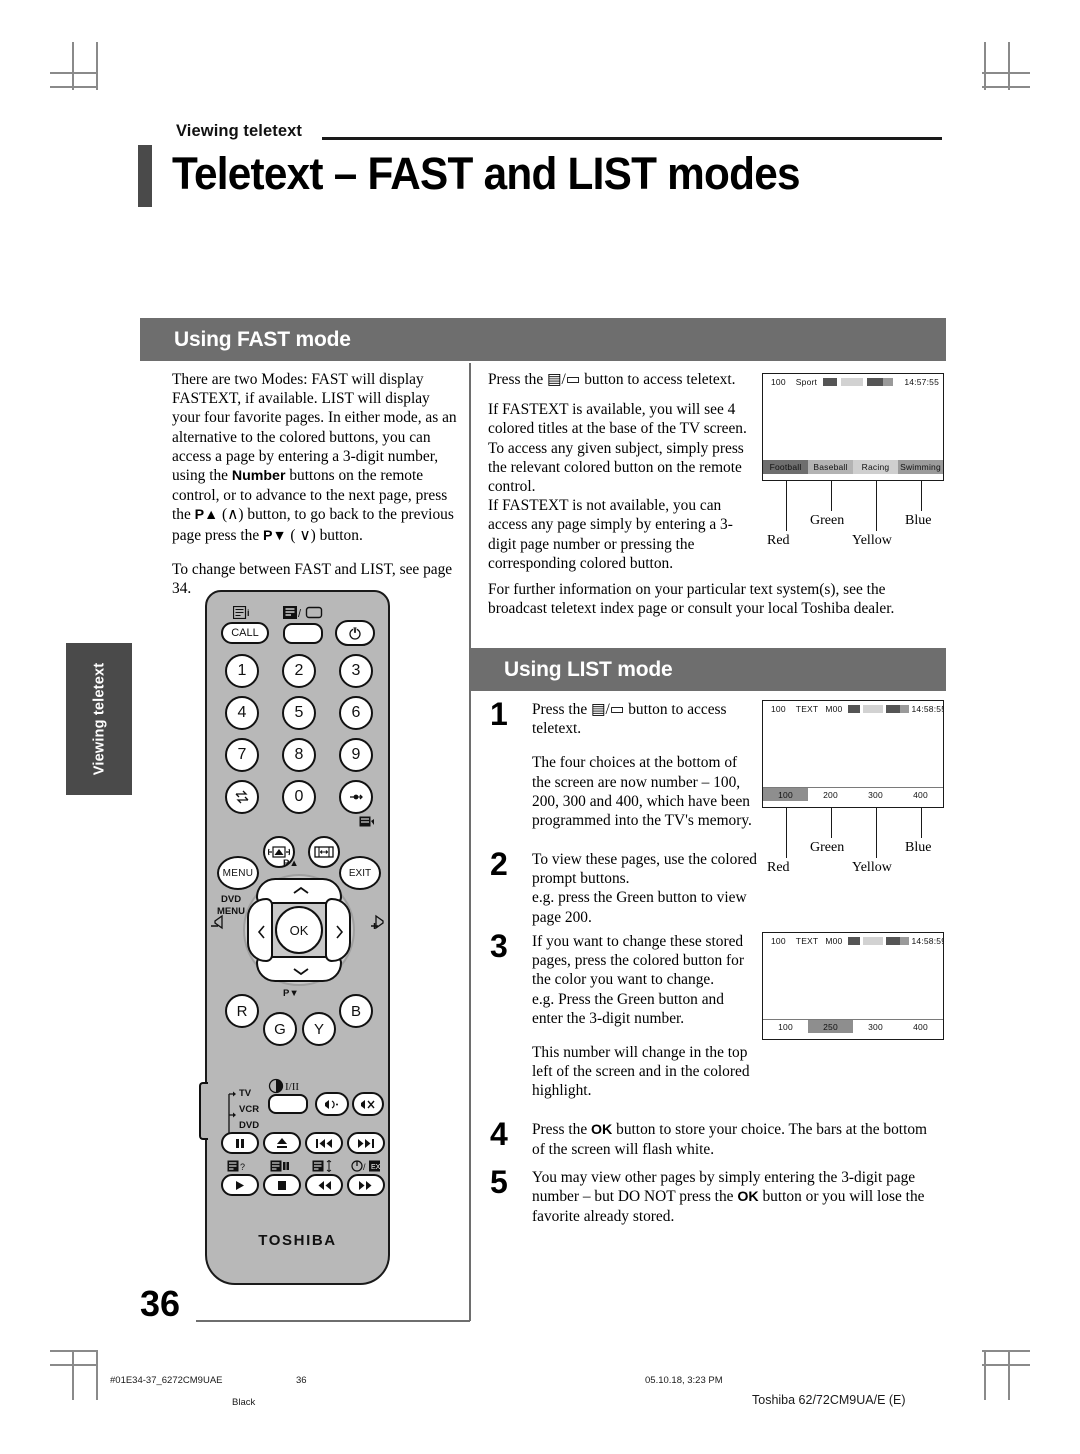 The image size is (1080, 1454). I want to click on eject-button, so click(282, 1143).